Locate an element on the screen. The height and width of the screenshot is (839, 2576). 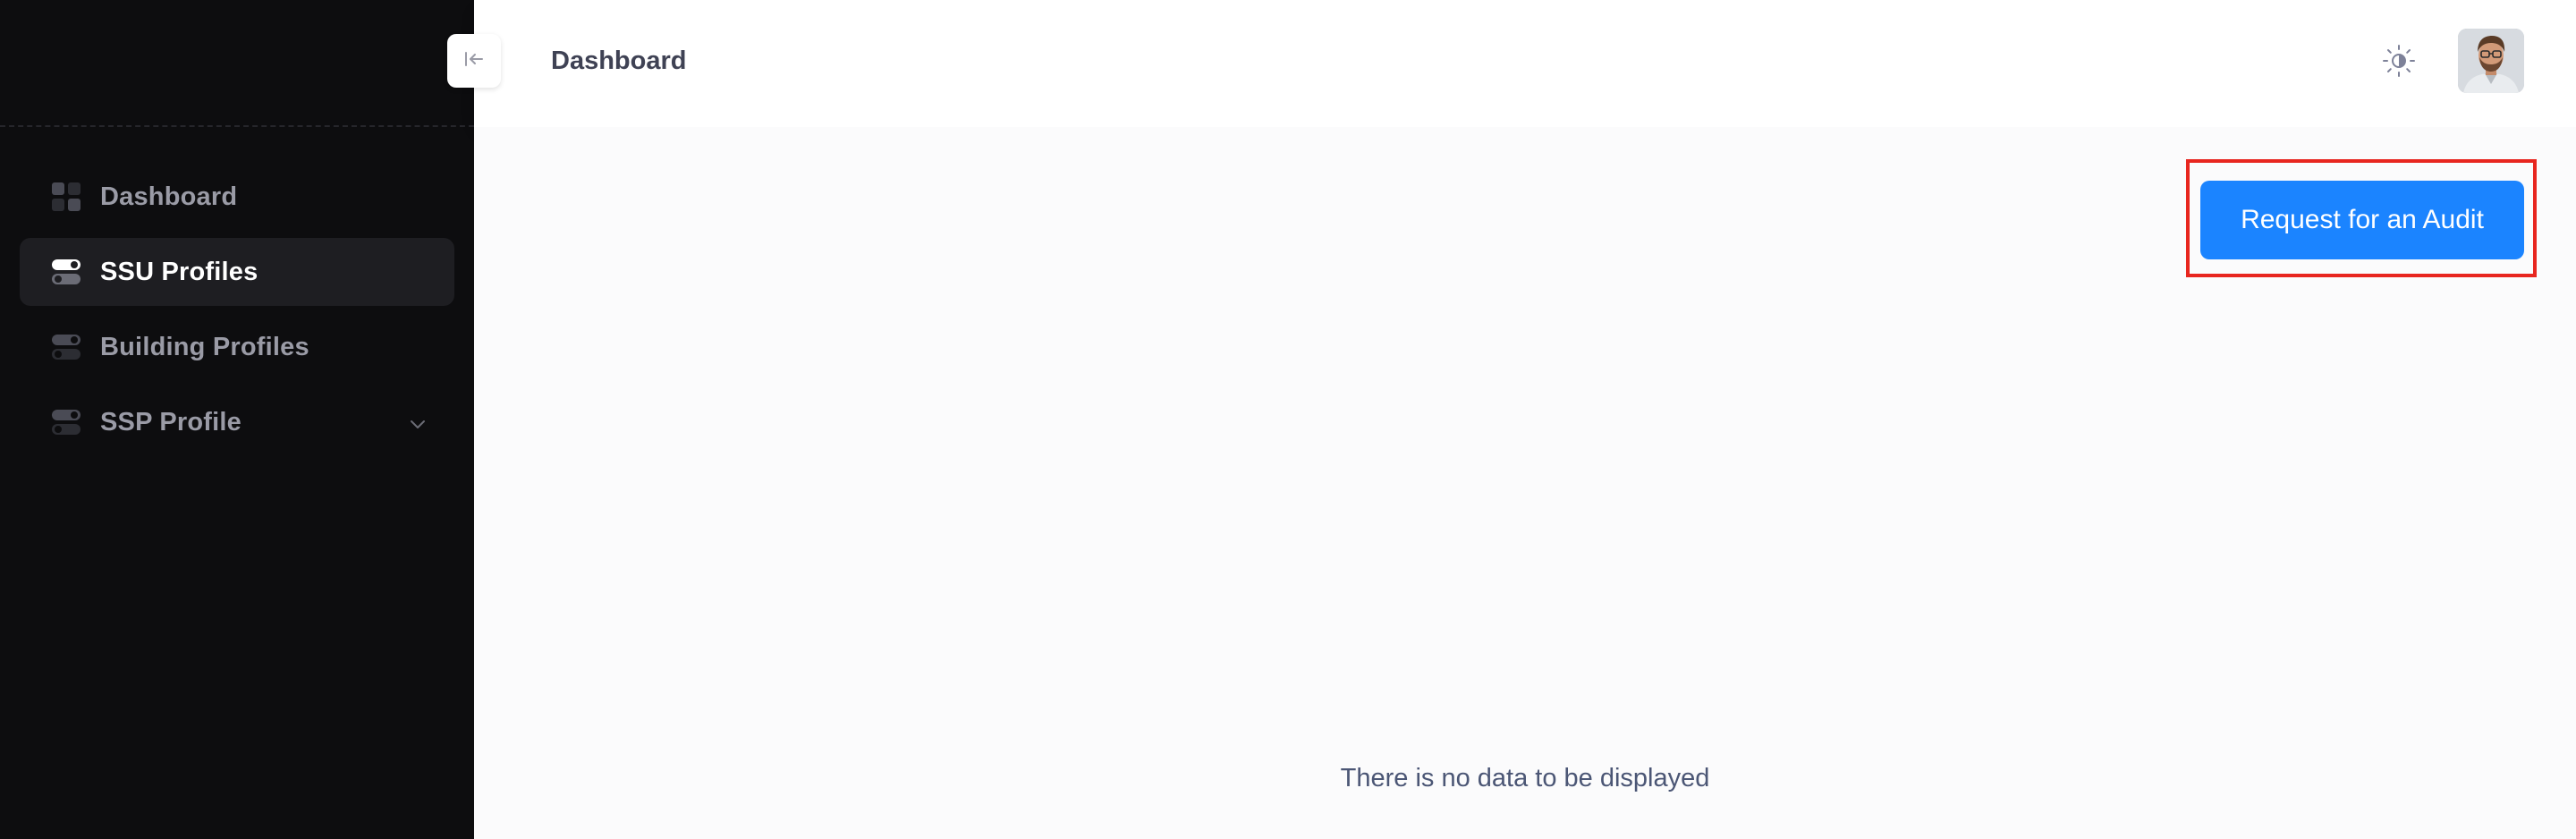
request-audit-button: Request for an Audit is located at coordinates (2362, 220).